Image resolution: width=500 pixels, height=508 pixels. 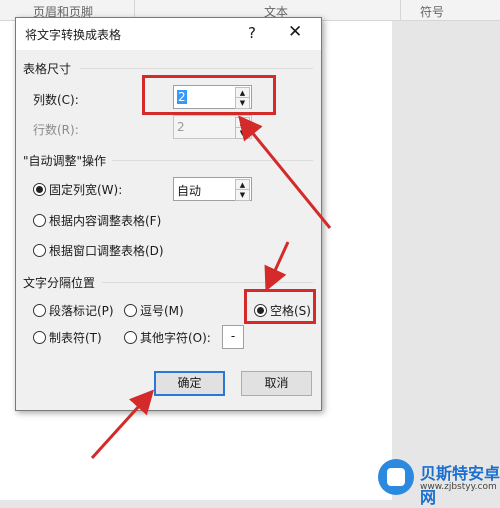 I want to click on arrow-to-ok, so click(x=122, y=424).